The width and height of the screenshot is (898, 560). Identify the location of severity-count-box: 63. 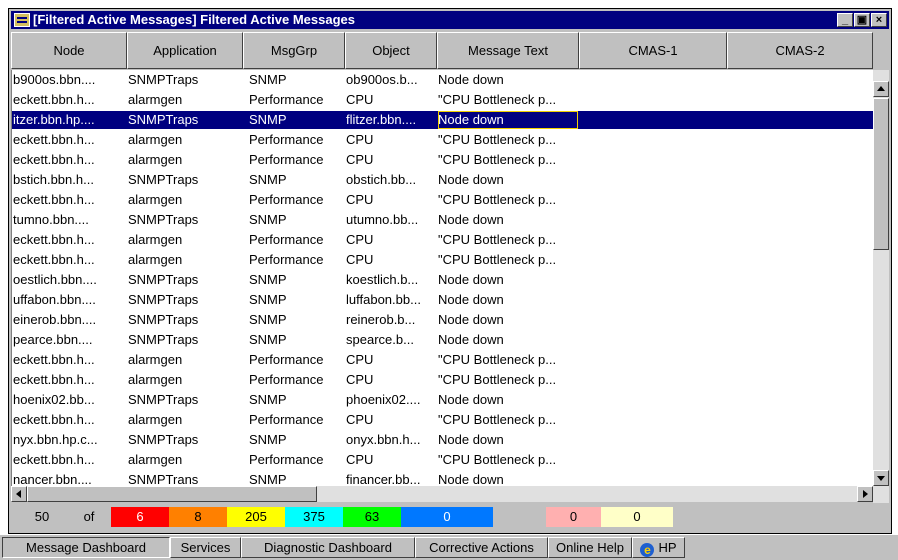
(372, 517).